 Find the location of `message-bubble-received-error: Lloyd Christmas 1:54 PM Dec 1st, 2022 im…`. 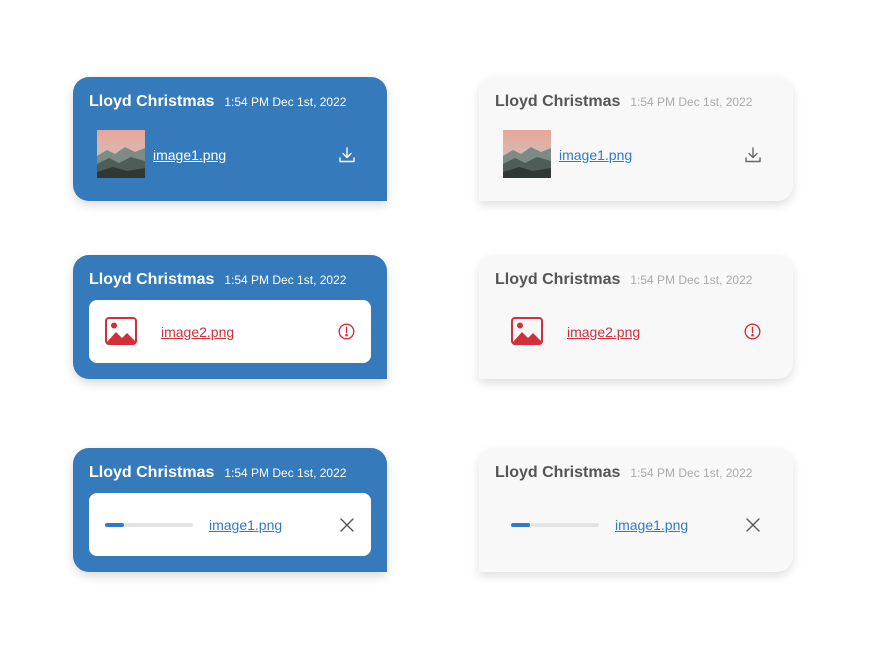

message-bubble-received-error: Lloyd Christmas 1:54 PM Dec 1st, 2022 im… is located at coordinates (636, 317).